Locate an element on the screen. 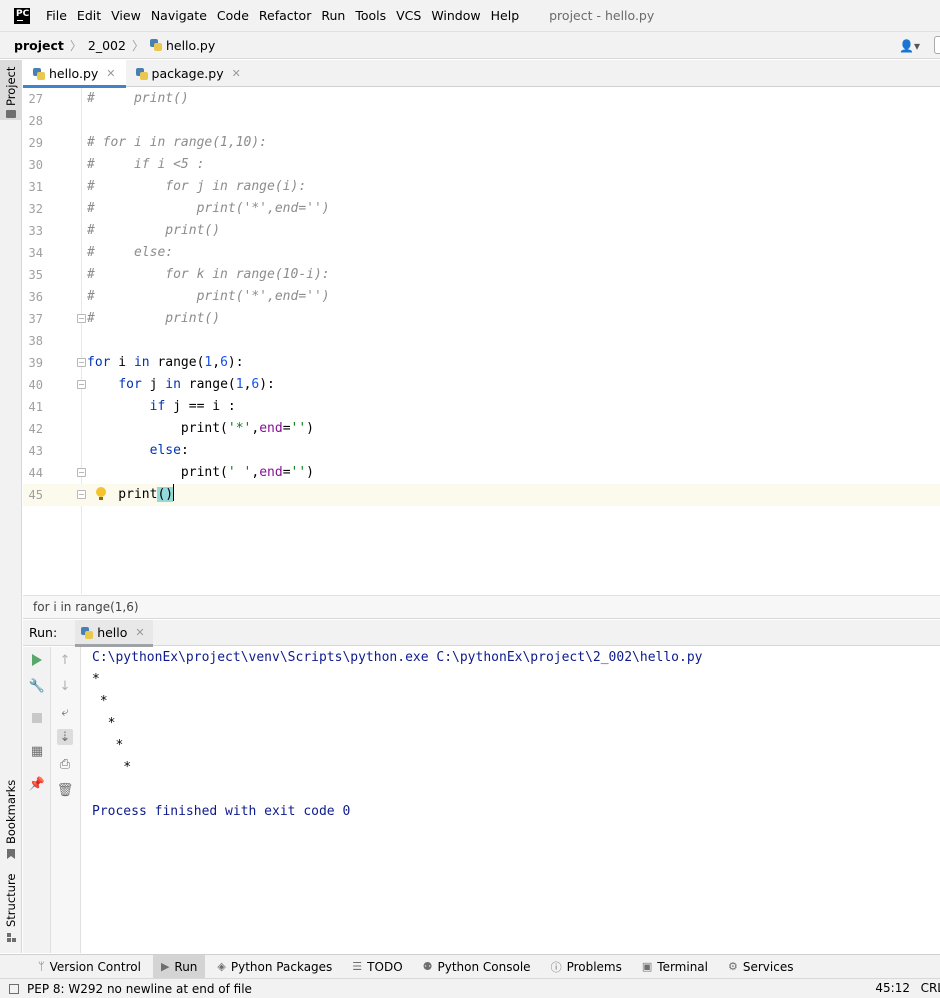 Image resolution: width=940 pixels, height=998 pixels. bookmarks-tool-tab: Bookmarks is located at coordinates (11, 820).